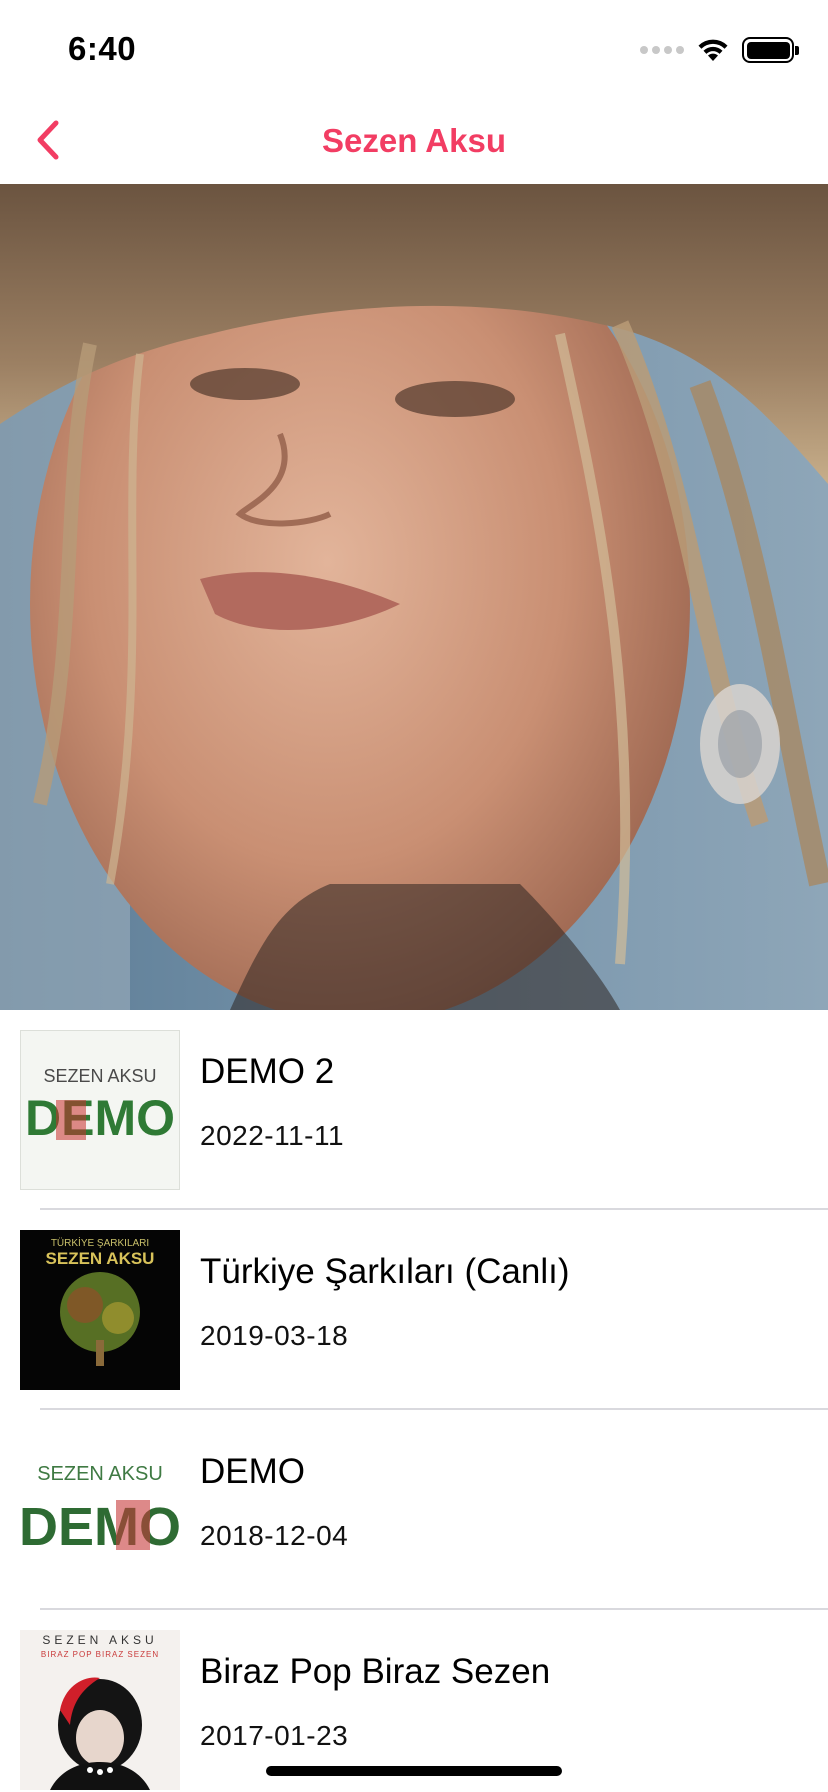 The width and height of the screenshot is (828, 1792). I want to click on album-title: Biraz Pop Biraz Sezen, so click(375, 1671).